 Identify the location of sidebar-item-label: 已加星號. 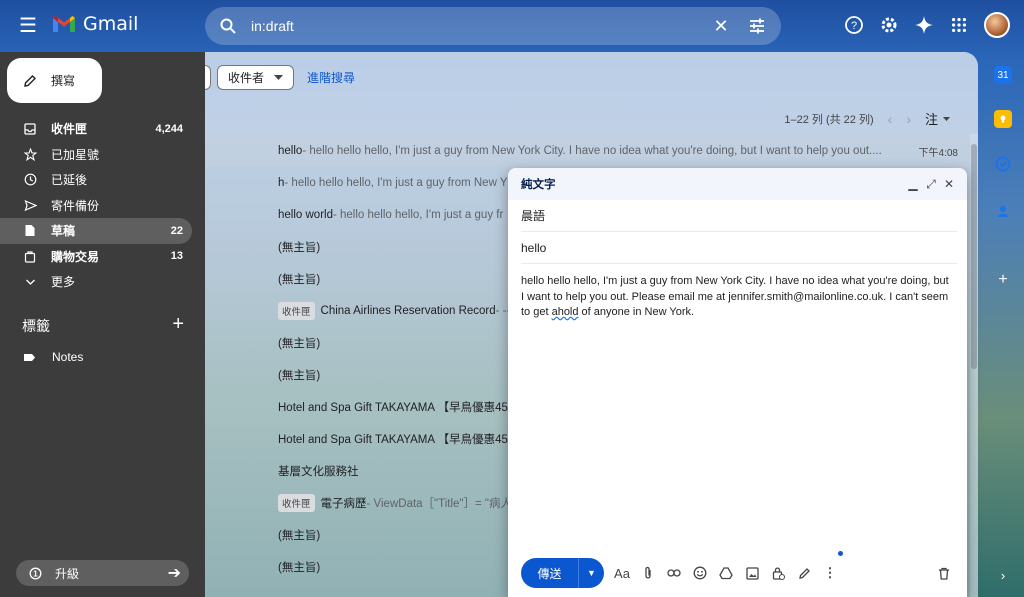
(75, 154).